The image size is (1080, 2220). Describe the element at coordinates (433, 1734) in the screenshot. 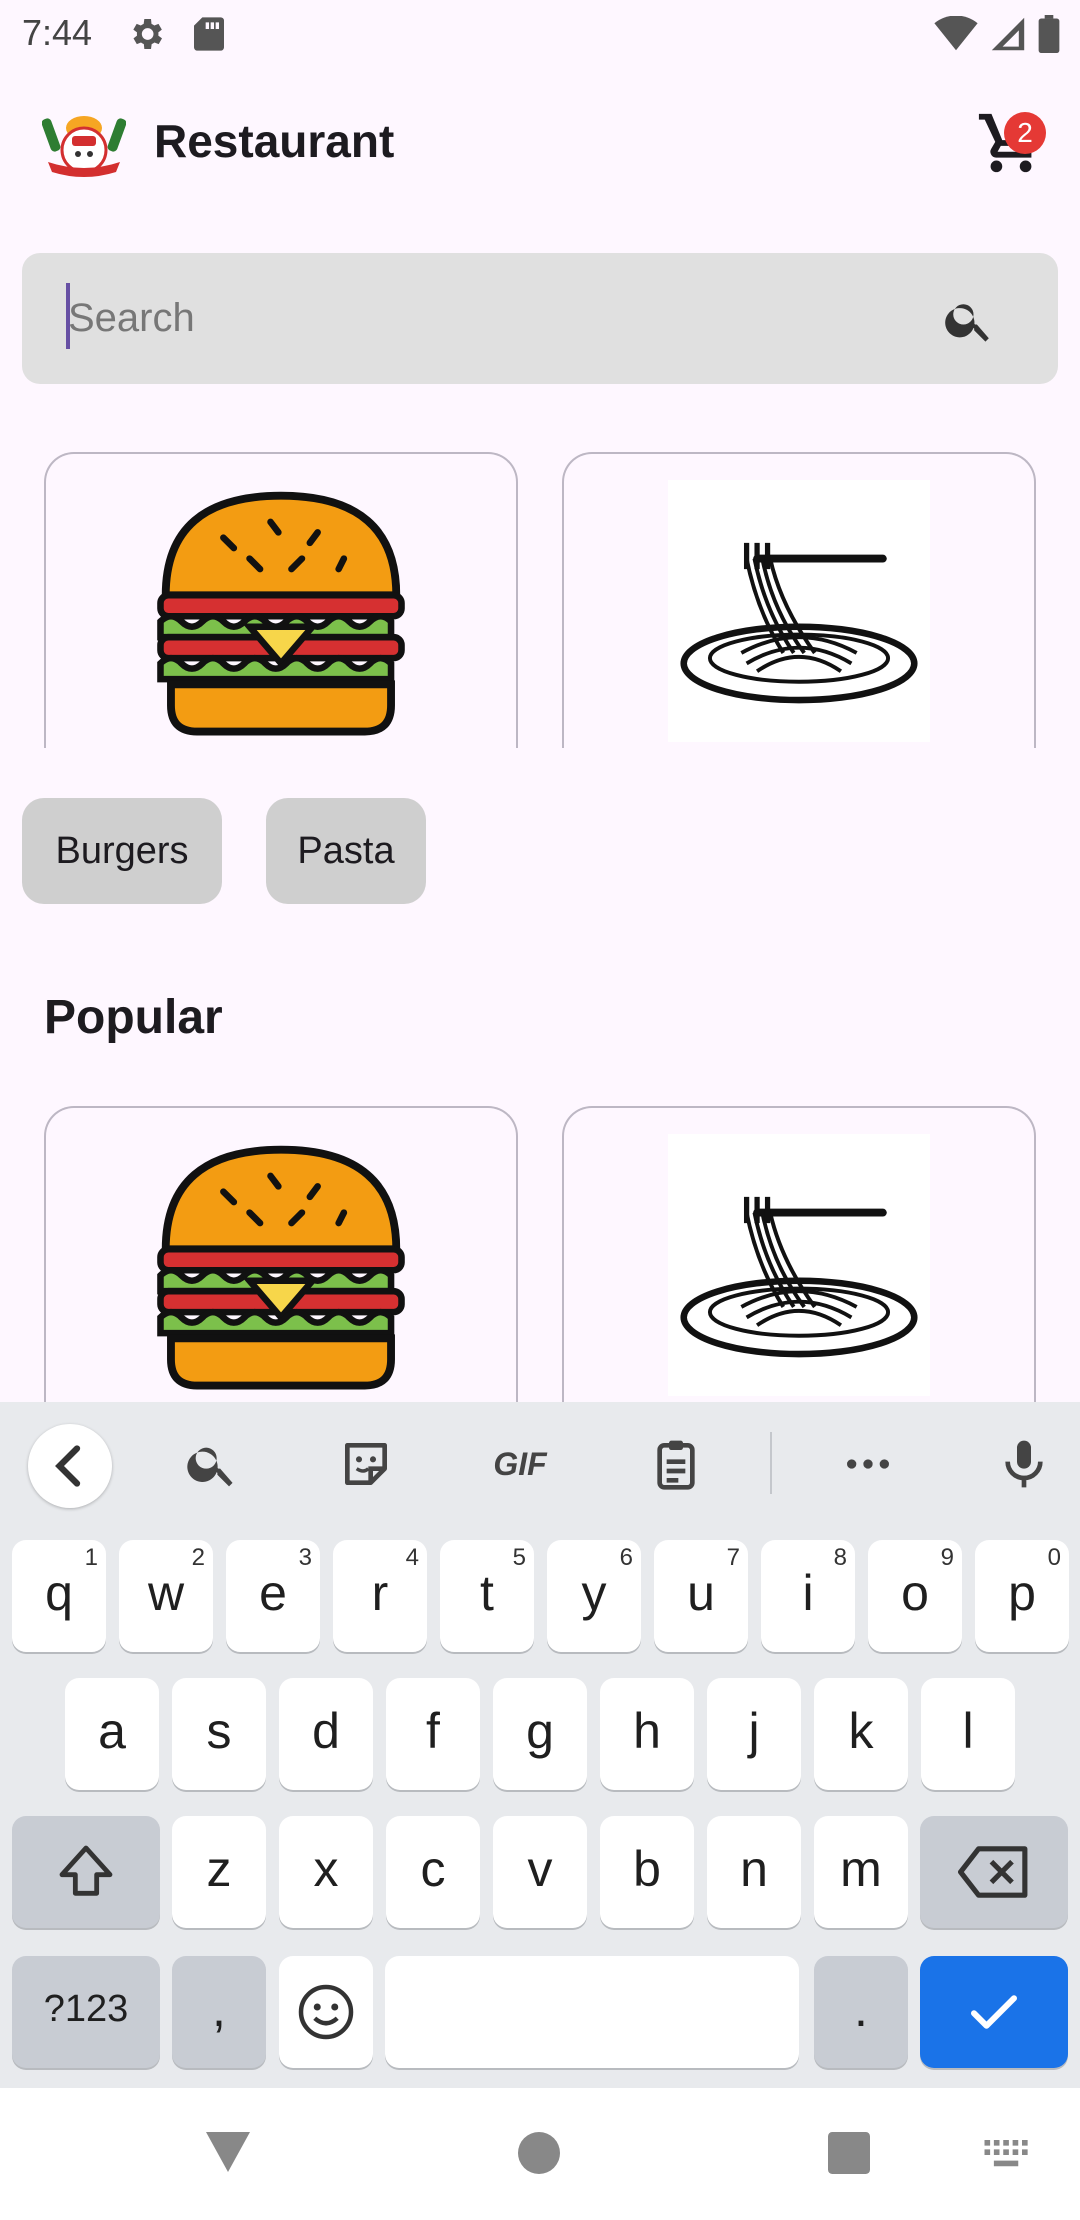

I see `key-f: f` at that location.